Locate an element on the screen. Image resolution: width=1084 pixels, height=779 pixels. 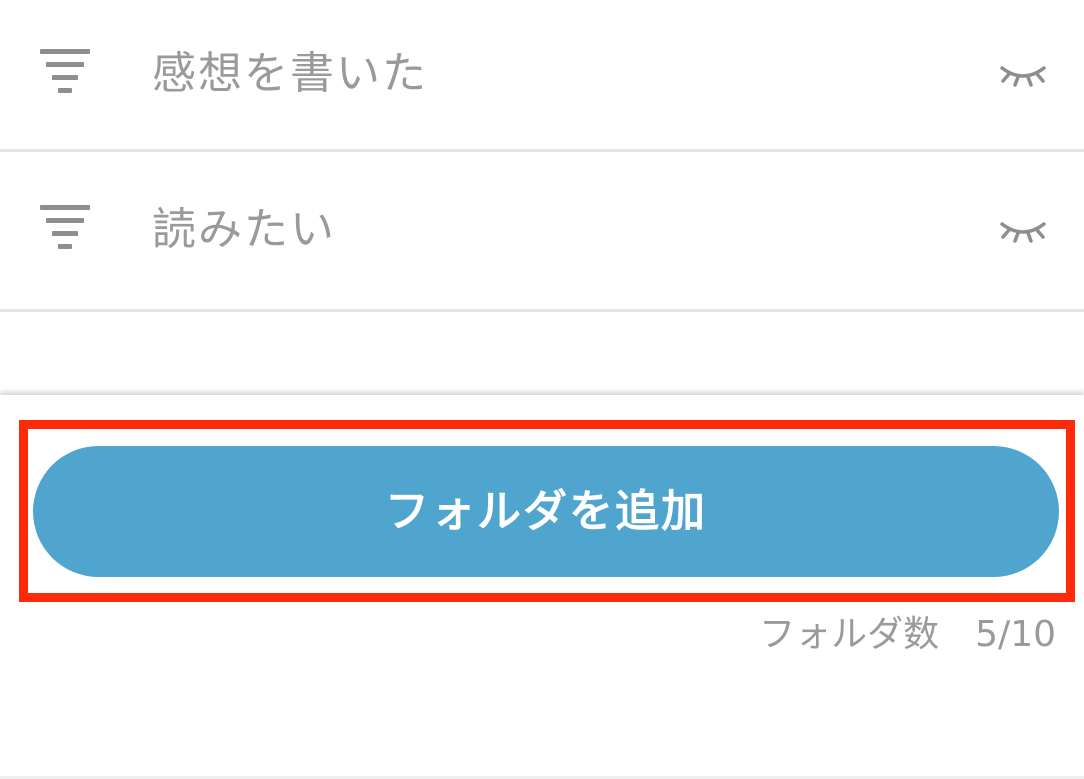
folder-count-label: フォルダ数 is located at coordinates (849, 634).